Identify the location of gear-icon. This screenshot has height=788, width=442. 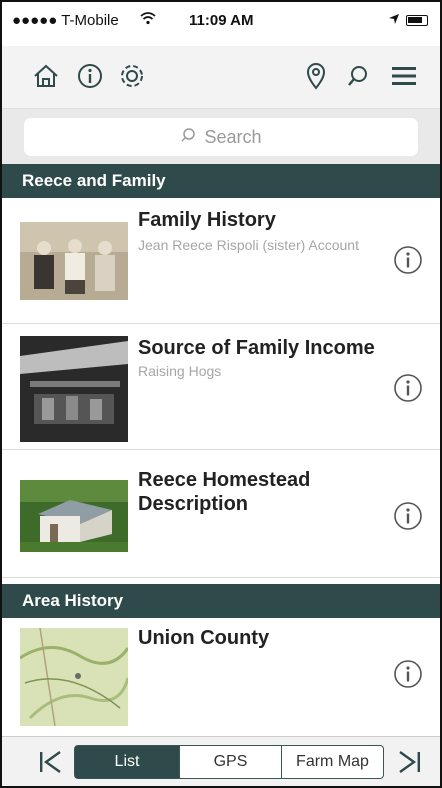
(132, 76).